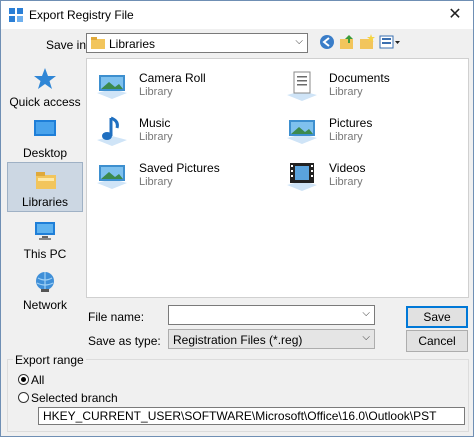 The width and height of the screenshot is (474, 437). I want to click on library-item-saved-pictures: Saved Pictures Library, so click(176, 177).